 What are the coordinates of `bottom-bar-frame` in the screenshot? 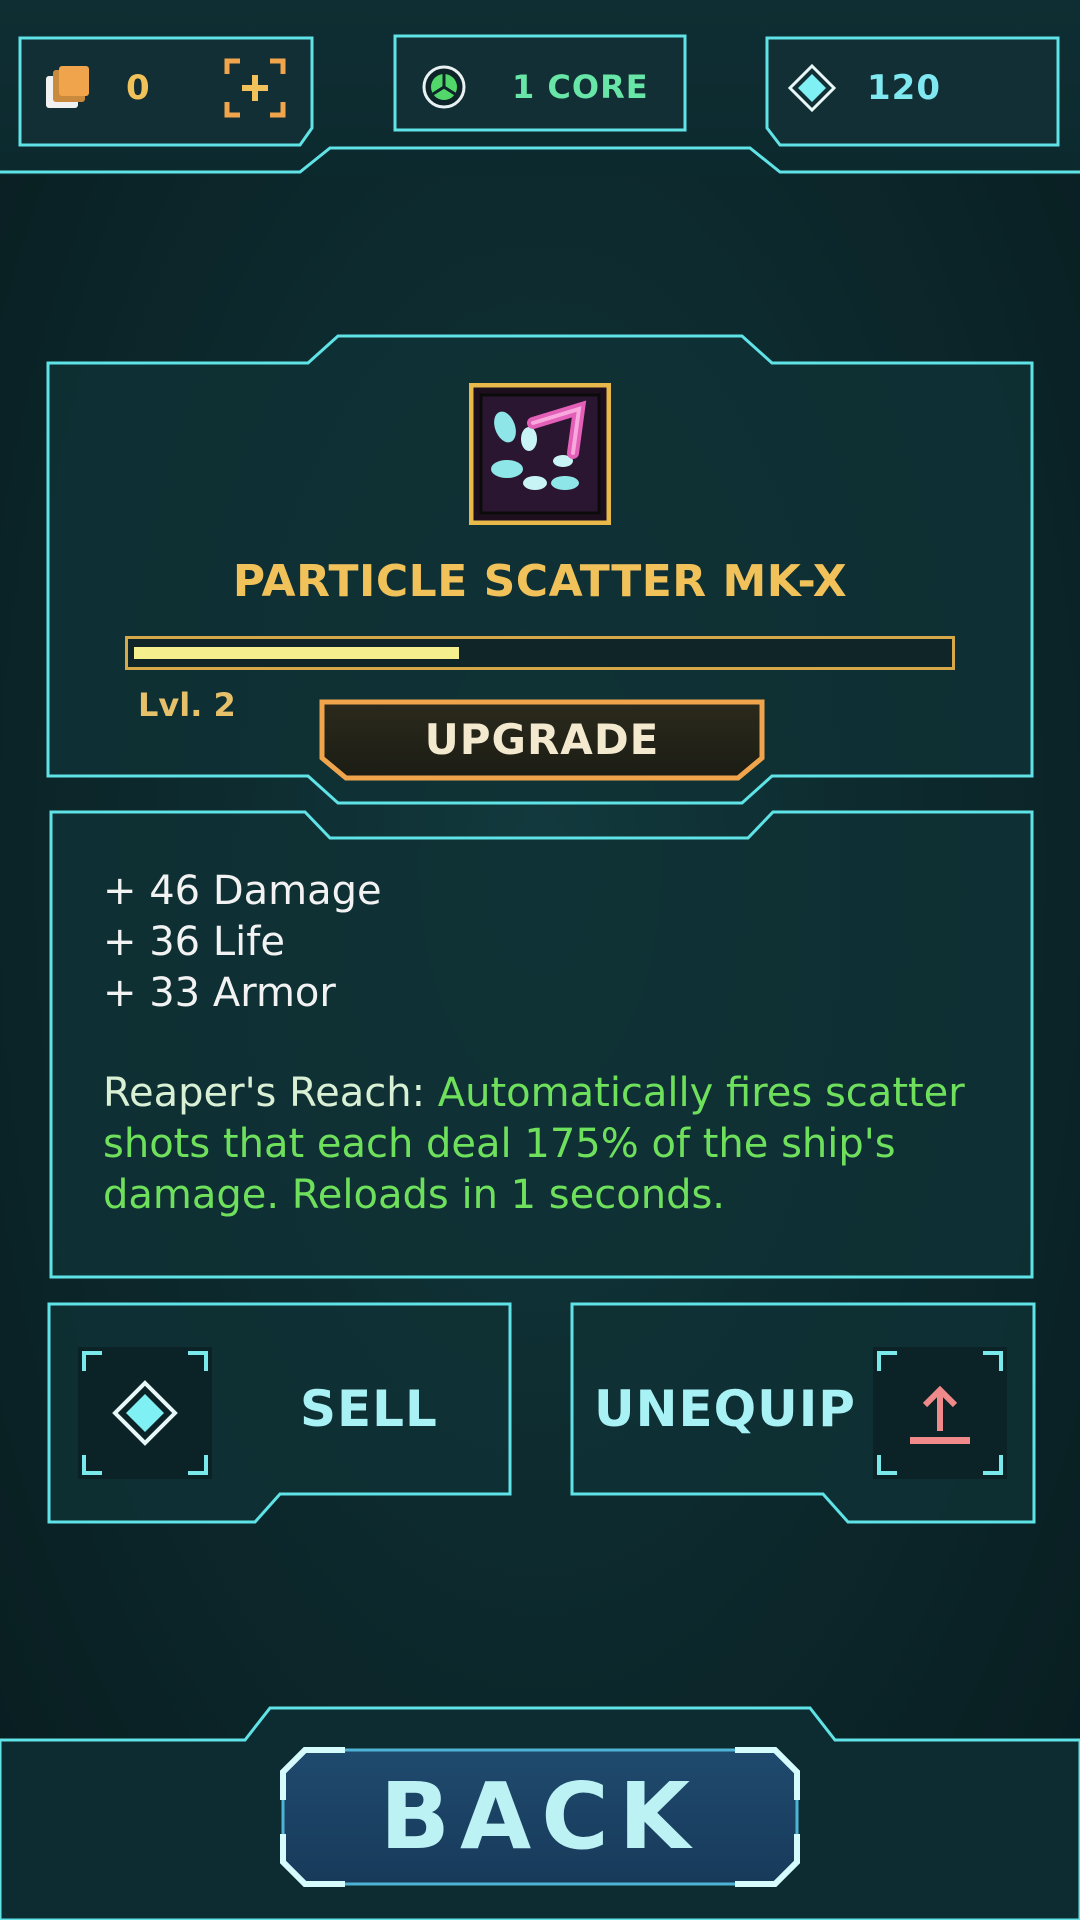 It's located at (540, 1813).